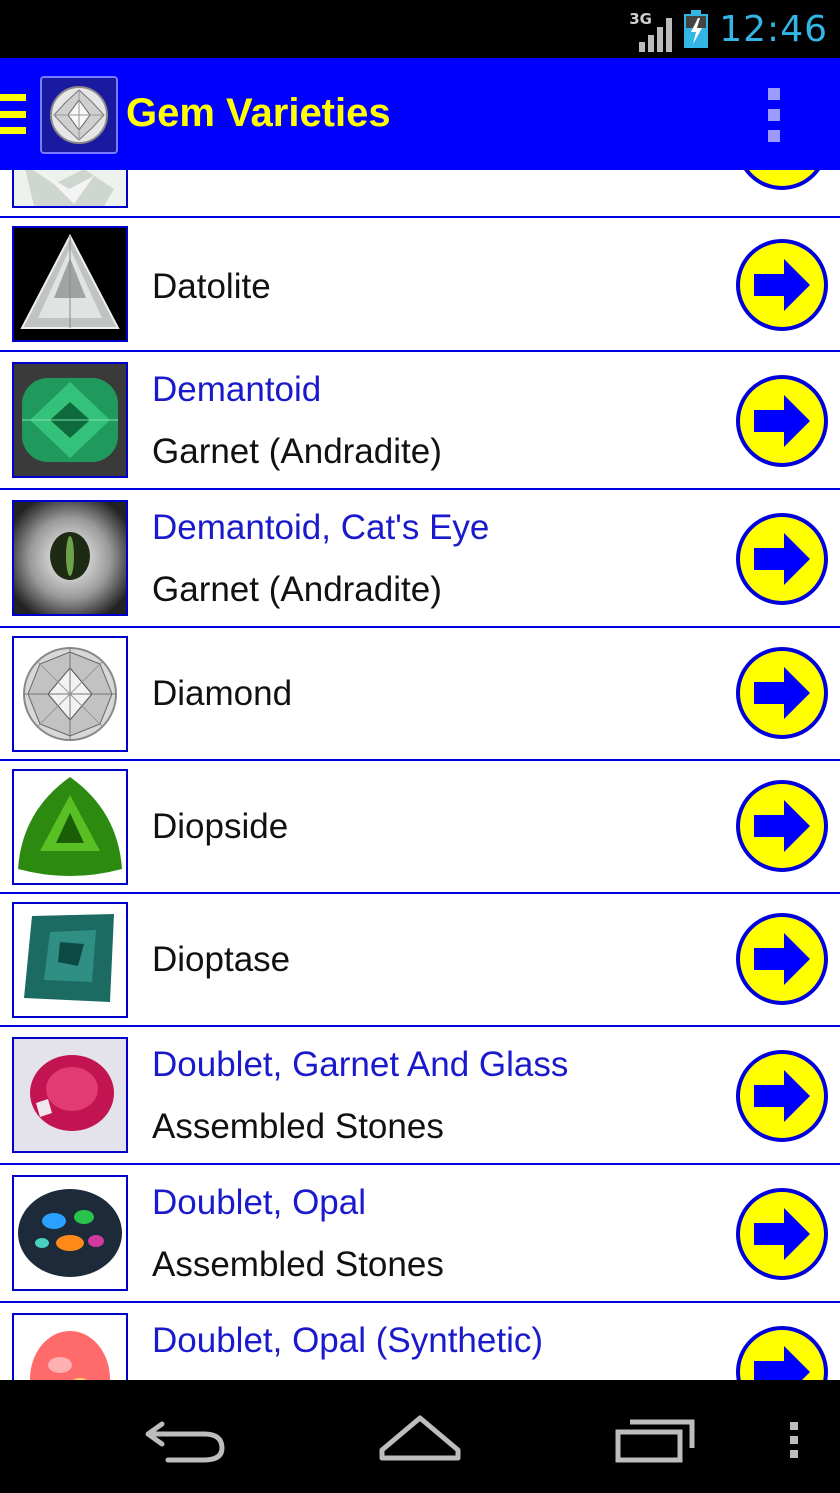  I want to click on status-clock: 12:46, so click(773, 29).